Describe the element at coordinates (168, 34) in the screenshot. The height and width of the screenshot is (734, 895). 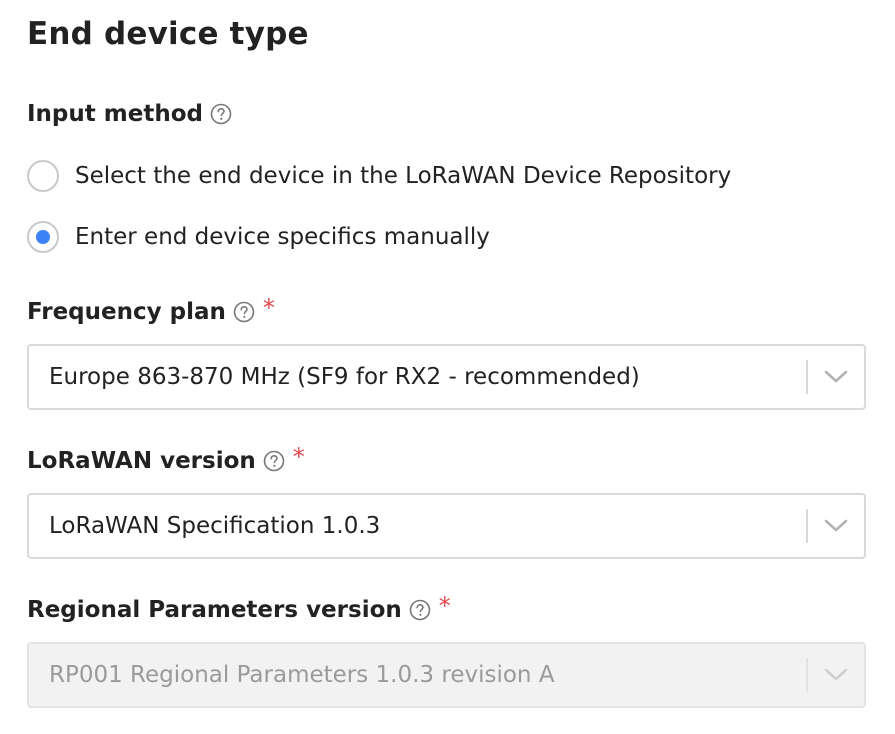
I see `section-title: End device type` at that location.